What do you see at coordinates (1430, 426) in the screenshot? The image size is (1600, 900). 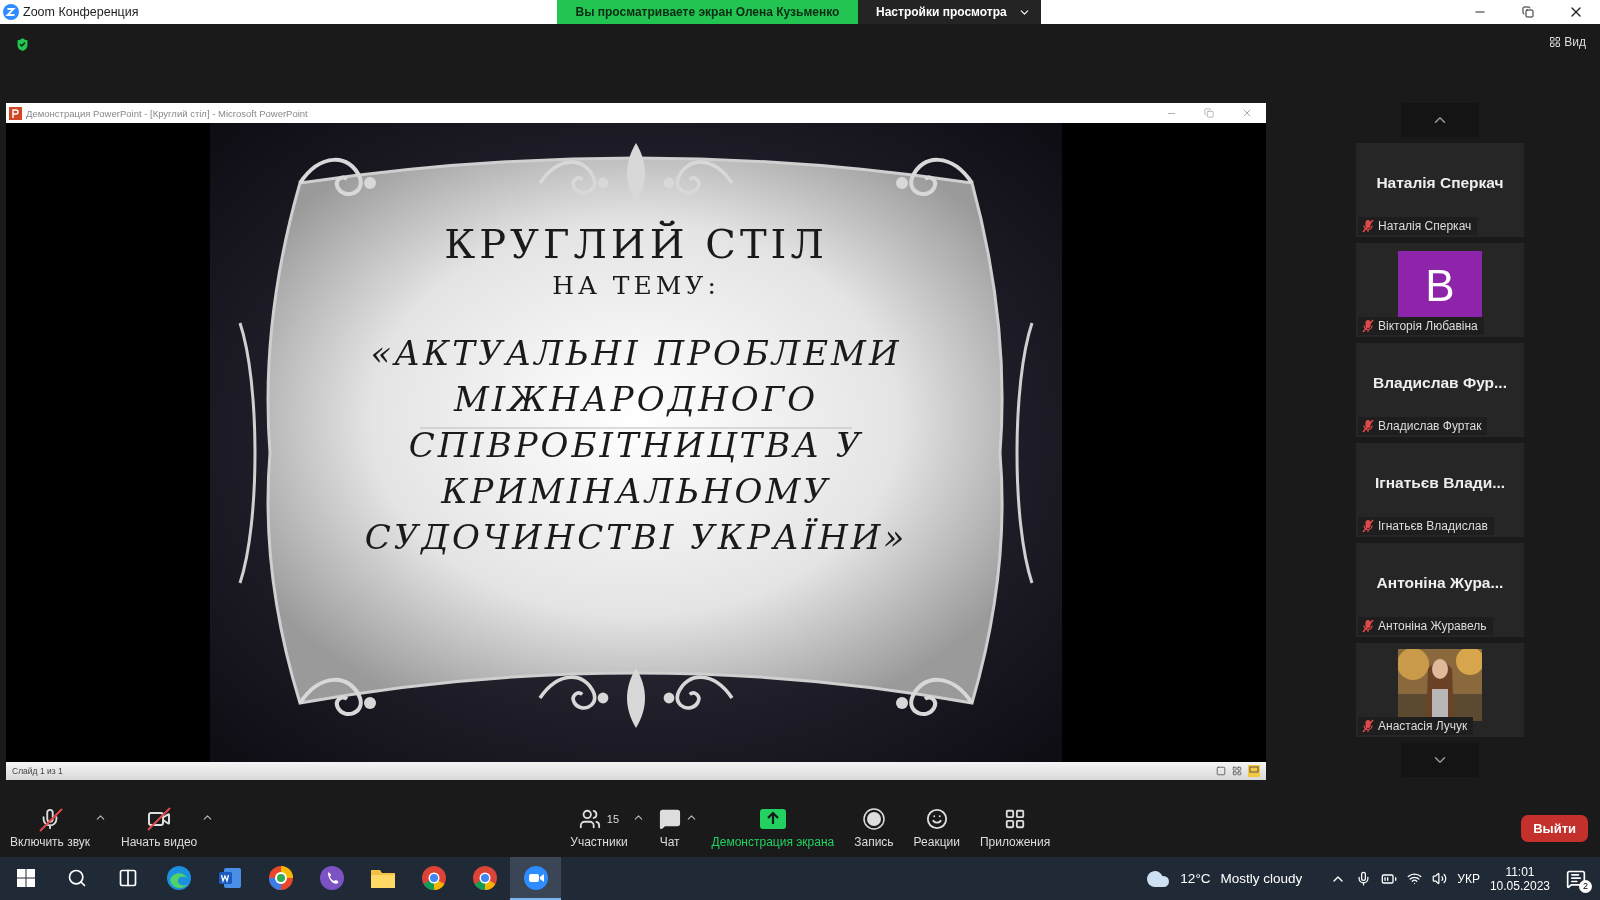 I see `participant-label: Владислав Фуртак` at bounding box center [1430, 426].